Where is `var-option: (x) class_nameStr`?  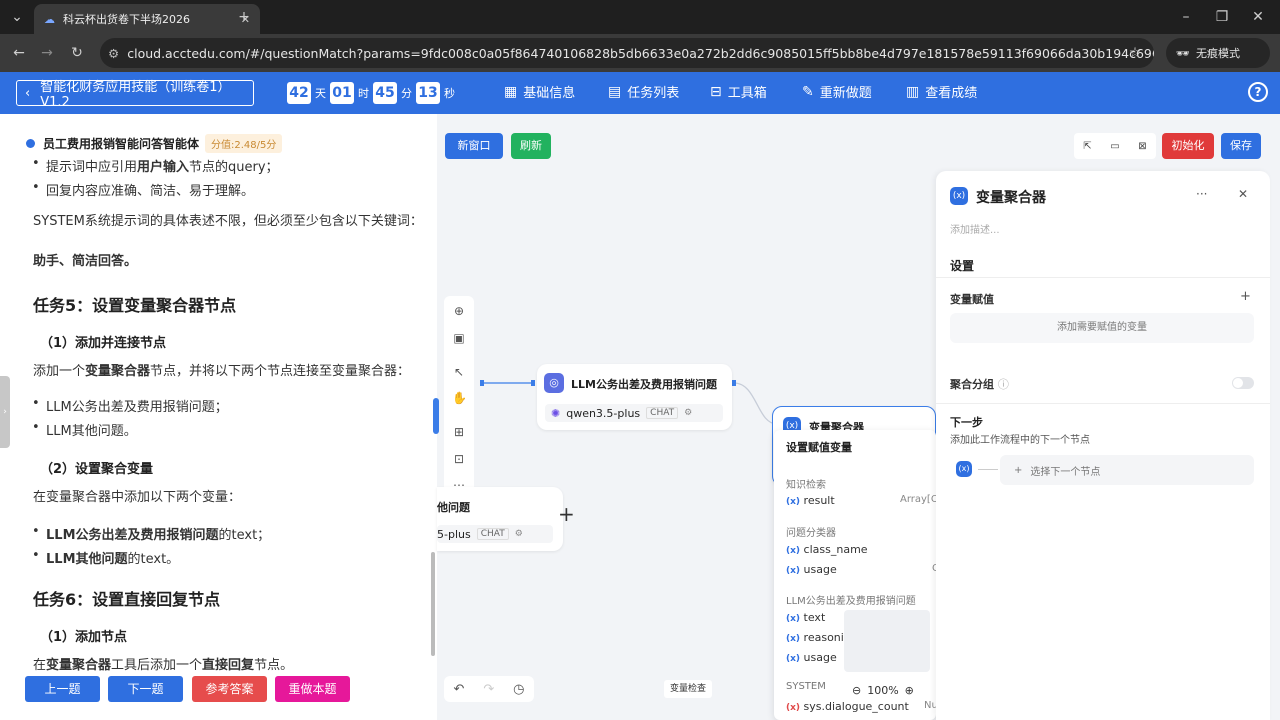 var-option: (x) class_nameStr is located at coordinates (861, 549).